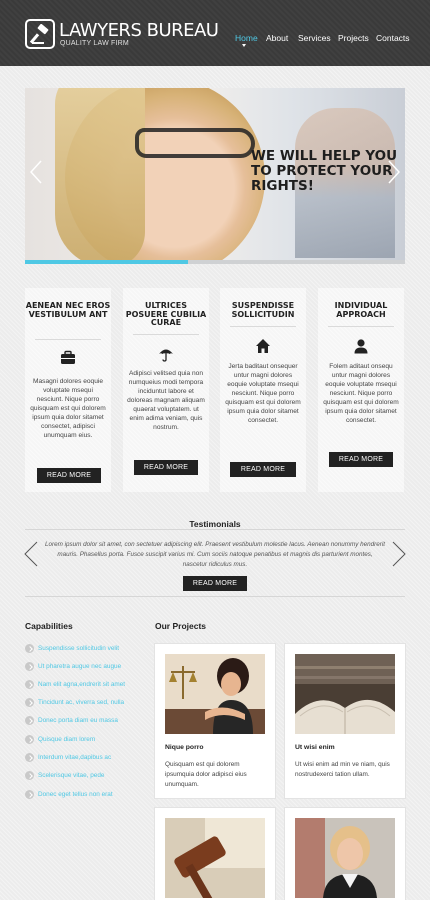 The width and height of the screenshot is (430, 900). Describe the element at coordinates (263, 346) in the screenshot. I see `home-icon` at that location.